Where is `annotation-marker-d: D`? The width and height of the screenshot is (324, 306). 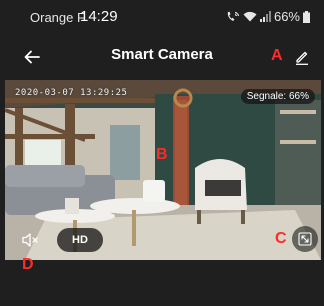 annotation-marker-d: D is located at coordinates (28, 264).